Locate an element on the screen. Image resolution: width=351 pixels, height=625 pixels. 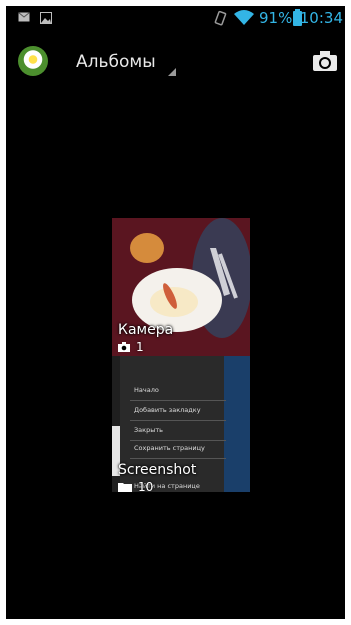
battery-percent: 91% is located at coordinates (276, 18).